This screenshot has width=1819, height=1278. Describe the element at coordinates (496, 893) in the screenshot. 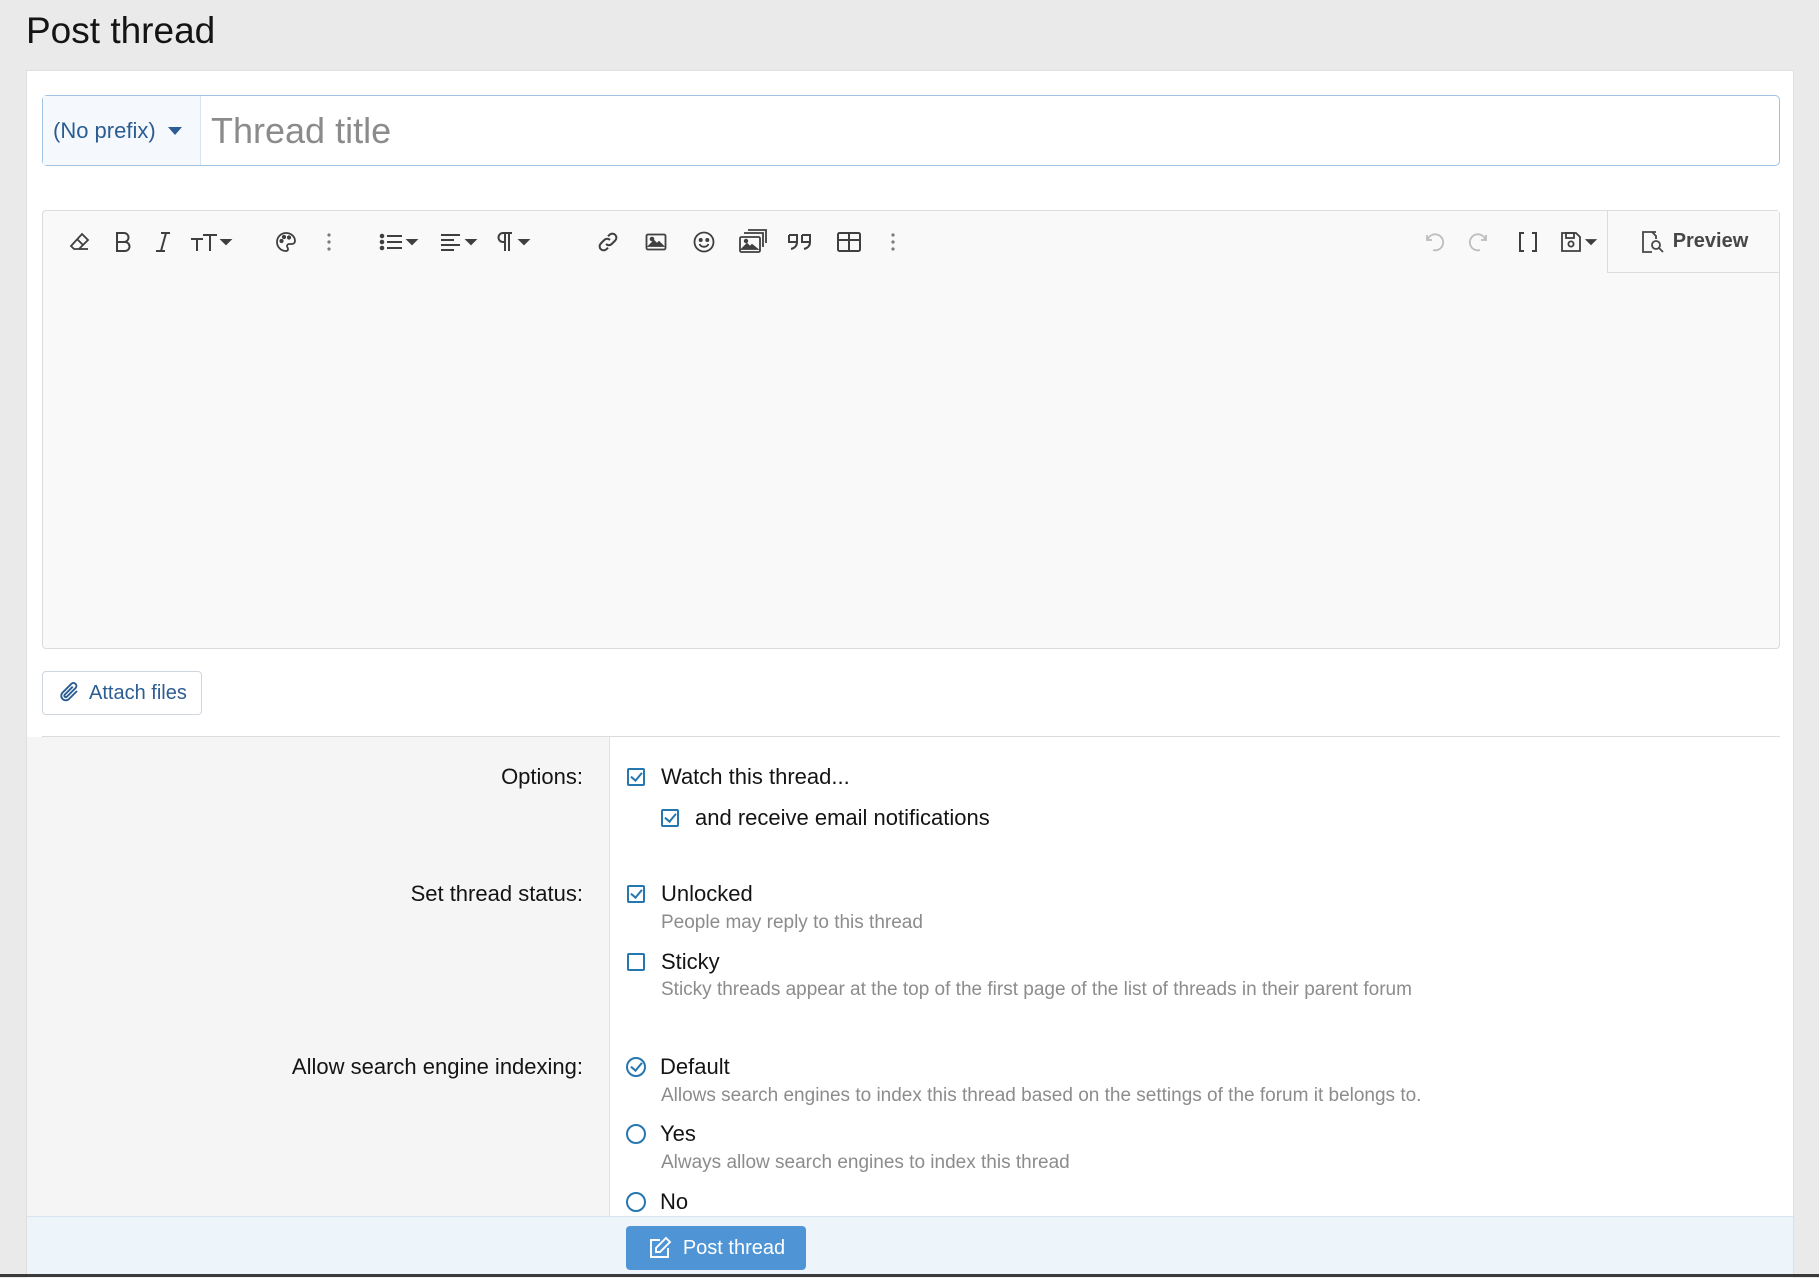

I see `thread-status-label: Set thread status:` at that location.